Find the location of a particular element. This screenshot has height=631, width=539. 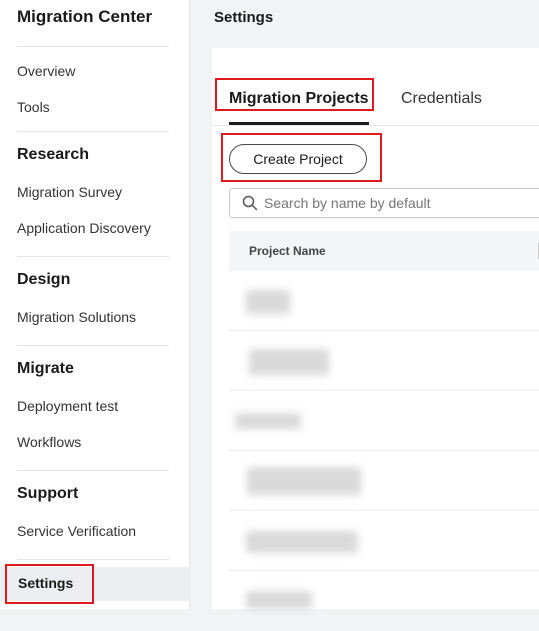

app-title: Migration Center is located at coordinates (85, 16).